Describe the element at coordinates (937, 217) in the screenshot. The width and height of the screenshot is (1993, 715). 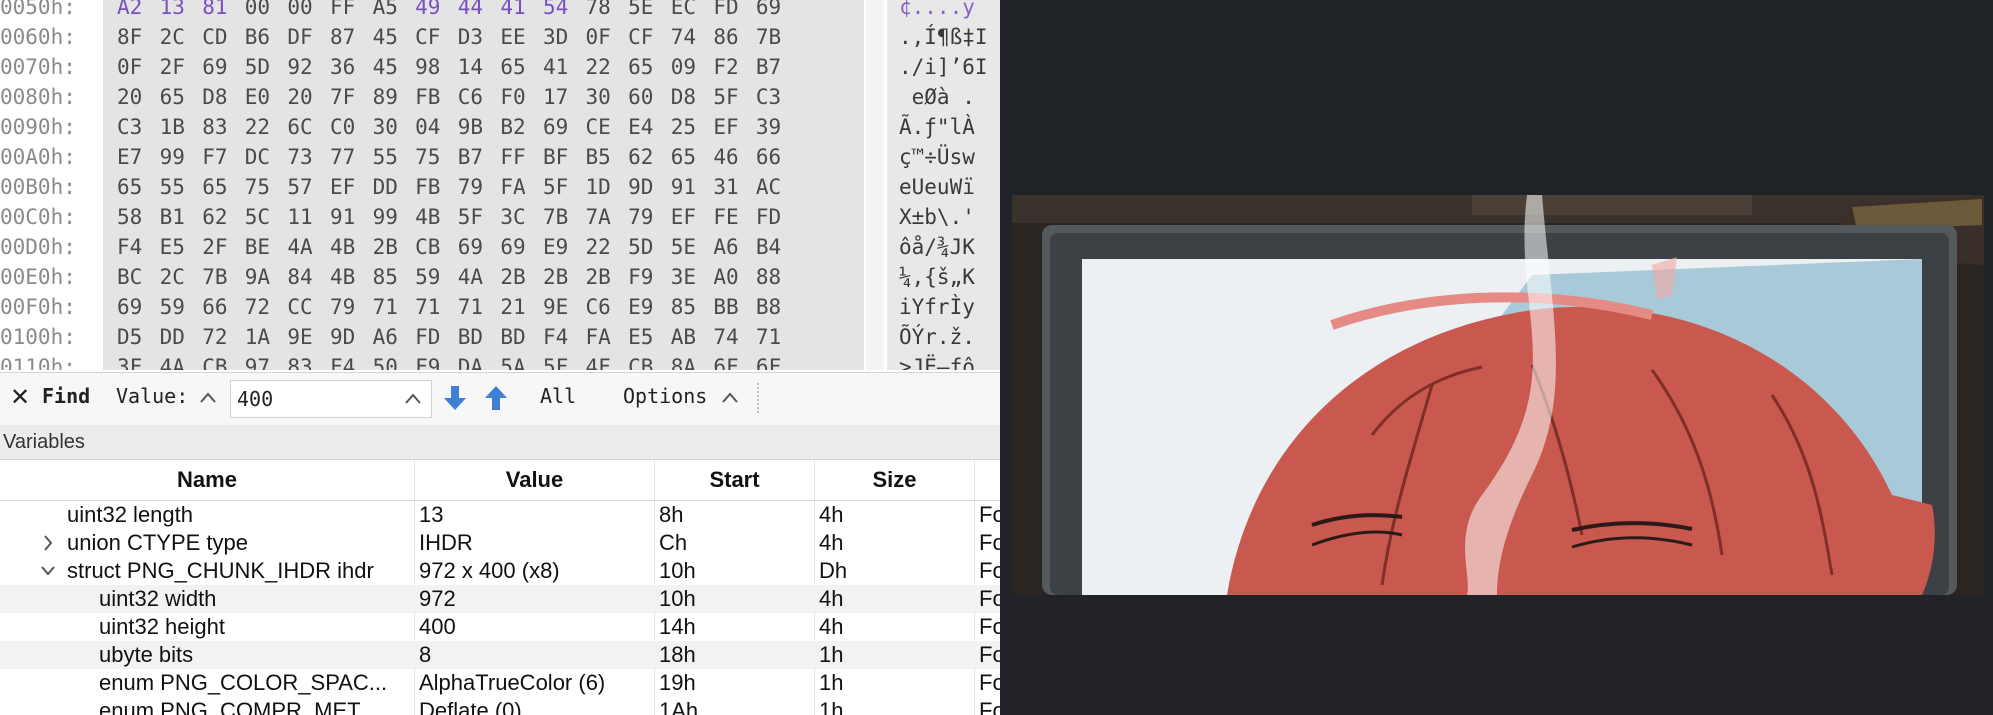
I see `ascii-text: X±b\.'` at that location.